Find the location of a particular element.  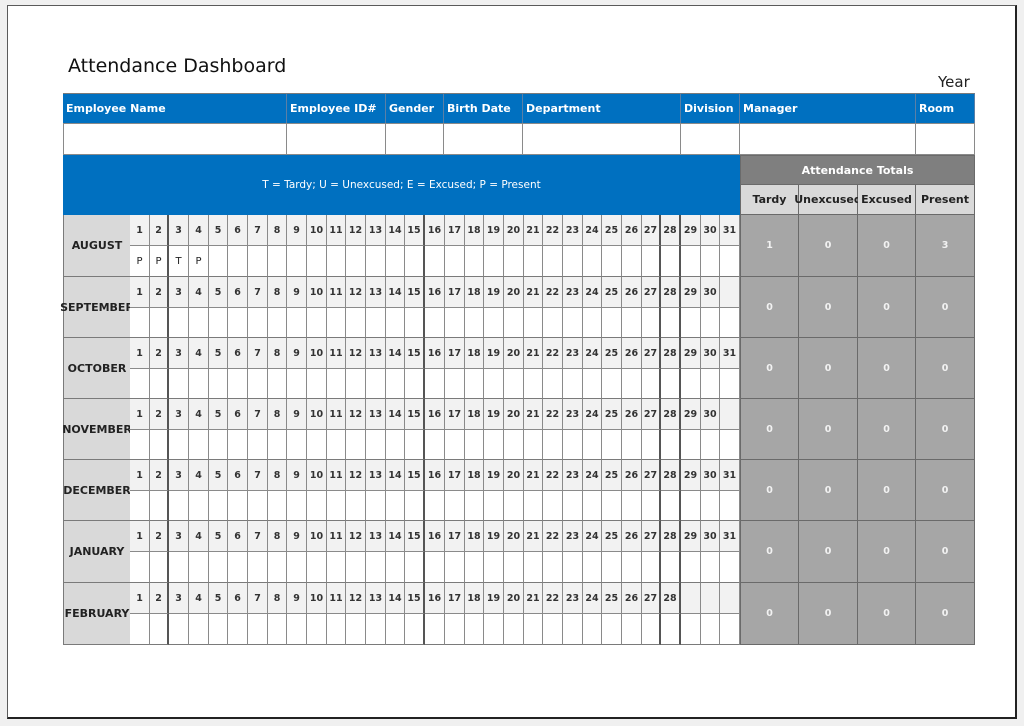

gender-field is located at coordinates (415, 139).